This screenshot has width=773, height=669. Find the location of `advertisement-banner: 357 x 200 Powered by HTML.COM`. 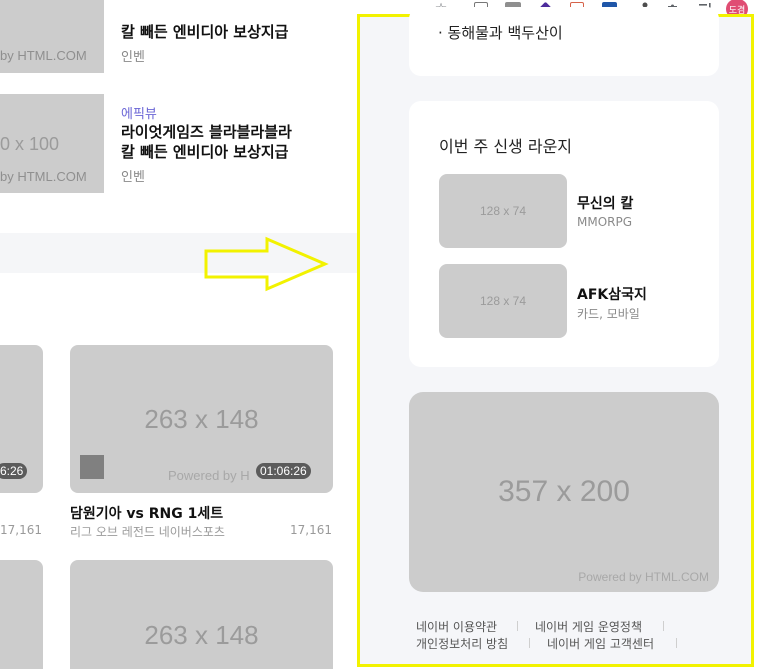

advertisement-banner: 357 x 200 Powered by HTML.COM is located at coordinates (564, 492).